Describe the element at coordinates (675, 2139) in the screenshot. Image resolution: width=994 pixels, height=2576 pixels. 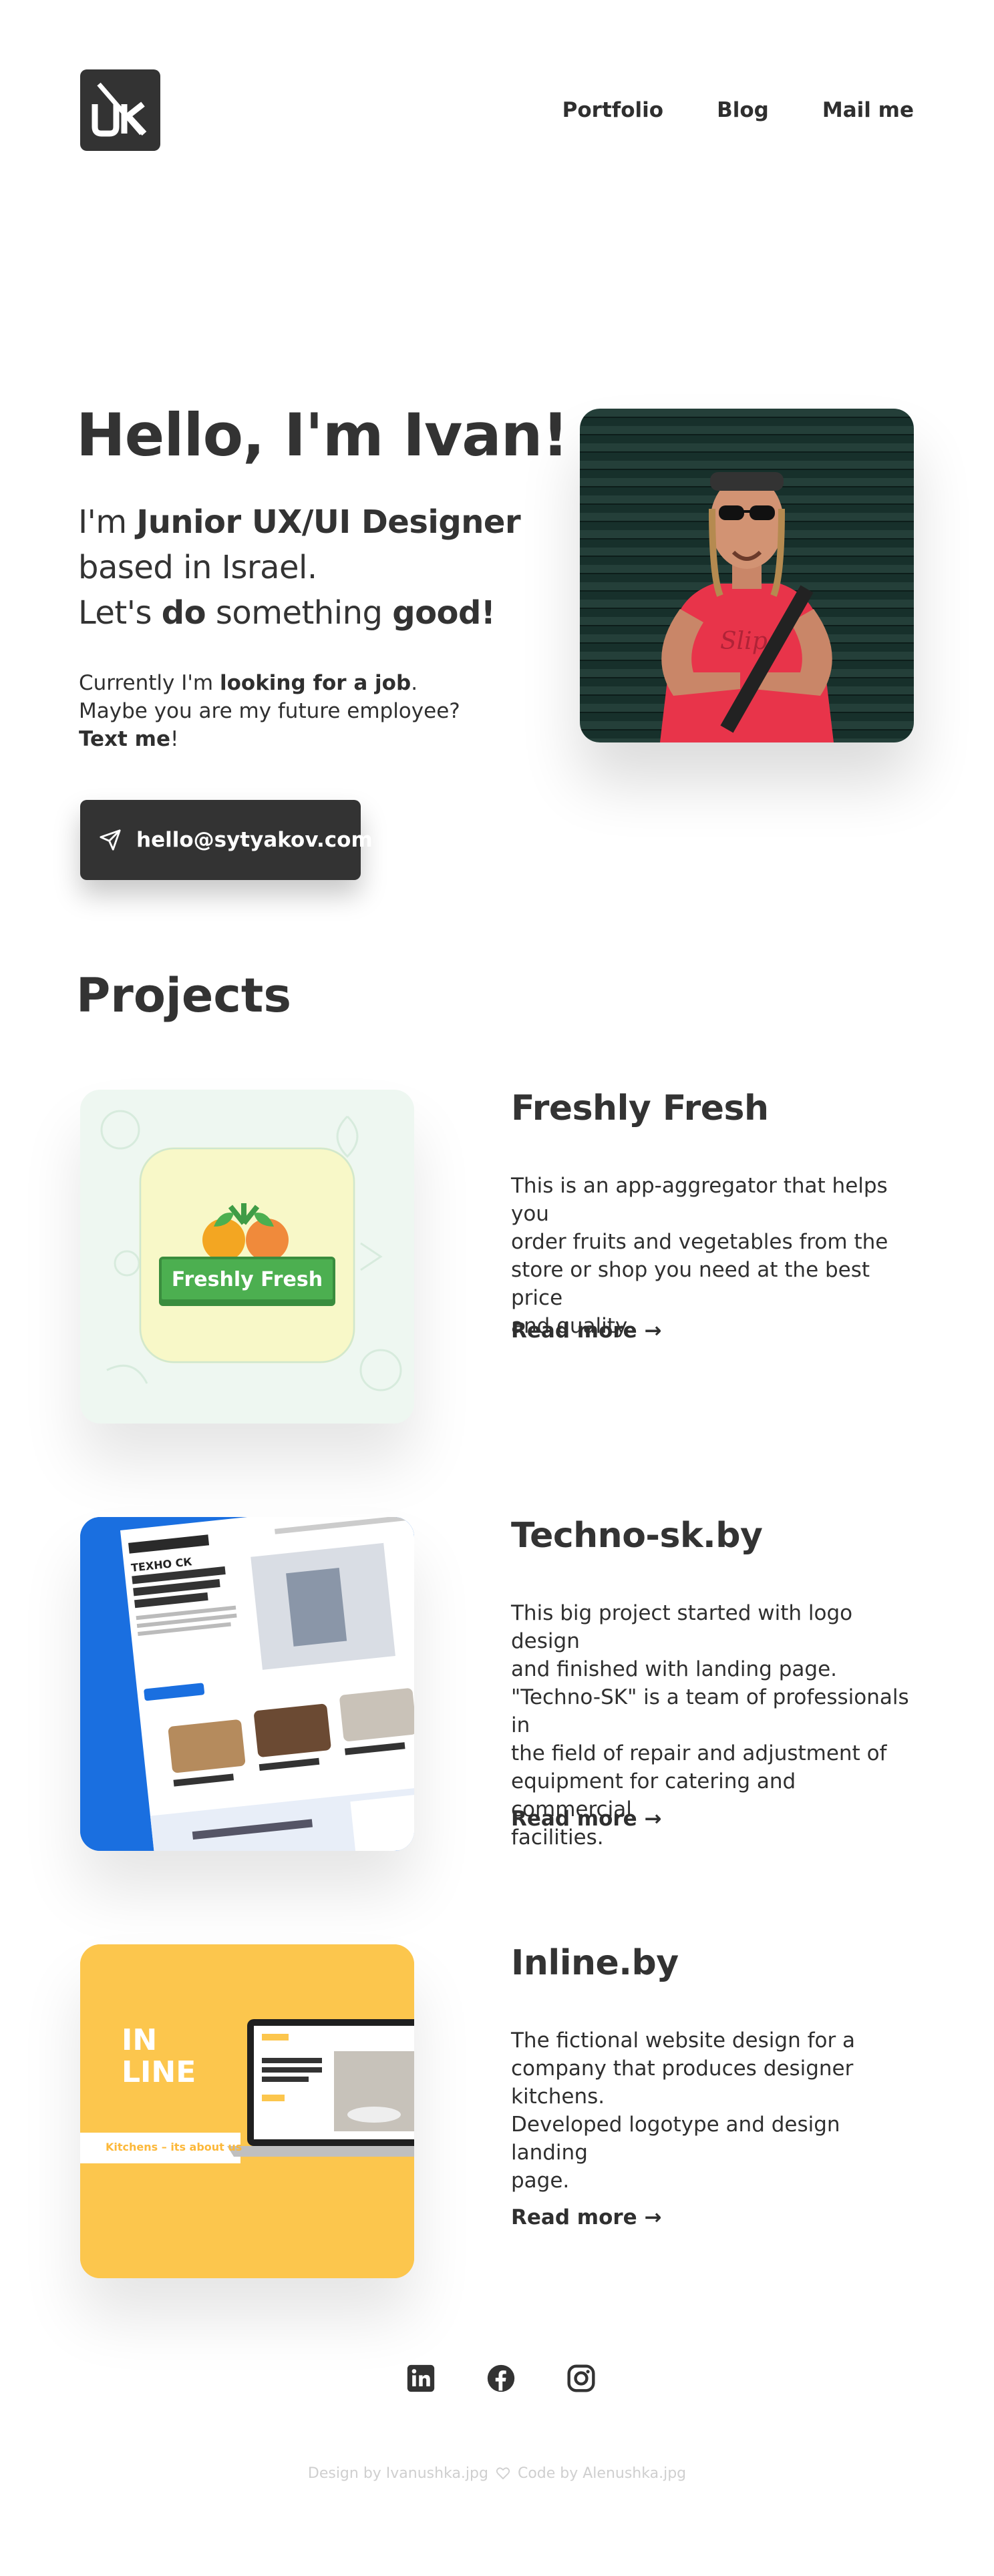
I see `desc-line: Developed logotype and design landing` at that location.